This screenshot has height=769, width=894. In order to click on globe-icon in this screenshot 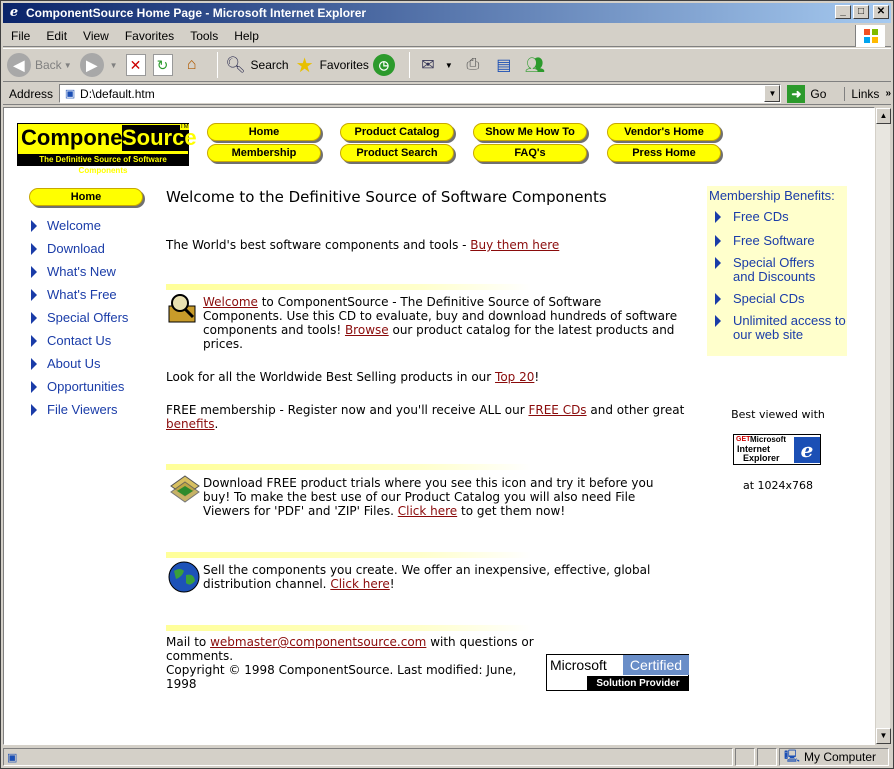, I will do `click(184, 577)`.